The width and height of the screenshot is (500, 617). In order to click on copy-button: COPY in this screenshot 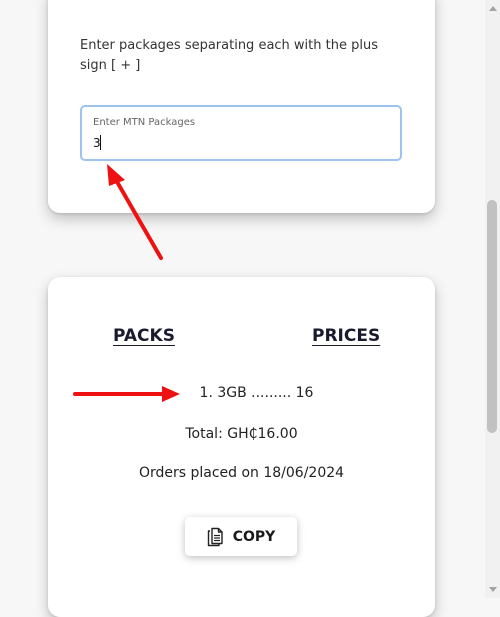, I will do `click(241, 536)`.